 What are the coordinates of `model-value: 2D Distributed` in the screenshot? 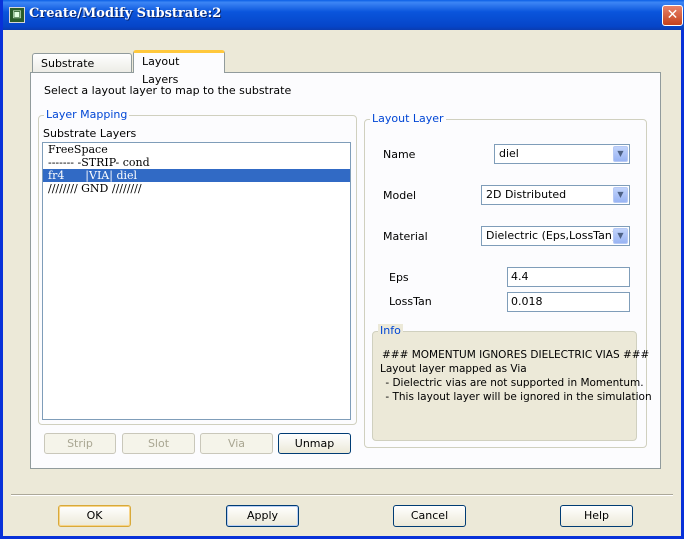 It's located at (526, 194).